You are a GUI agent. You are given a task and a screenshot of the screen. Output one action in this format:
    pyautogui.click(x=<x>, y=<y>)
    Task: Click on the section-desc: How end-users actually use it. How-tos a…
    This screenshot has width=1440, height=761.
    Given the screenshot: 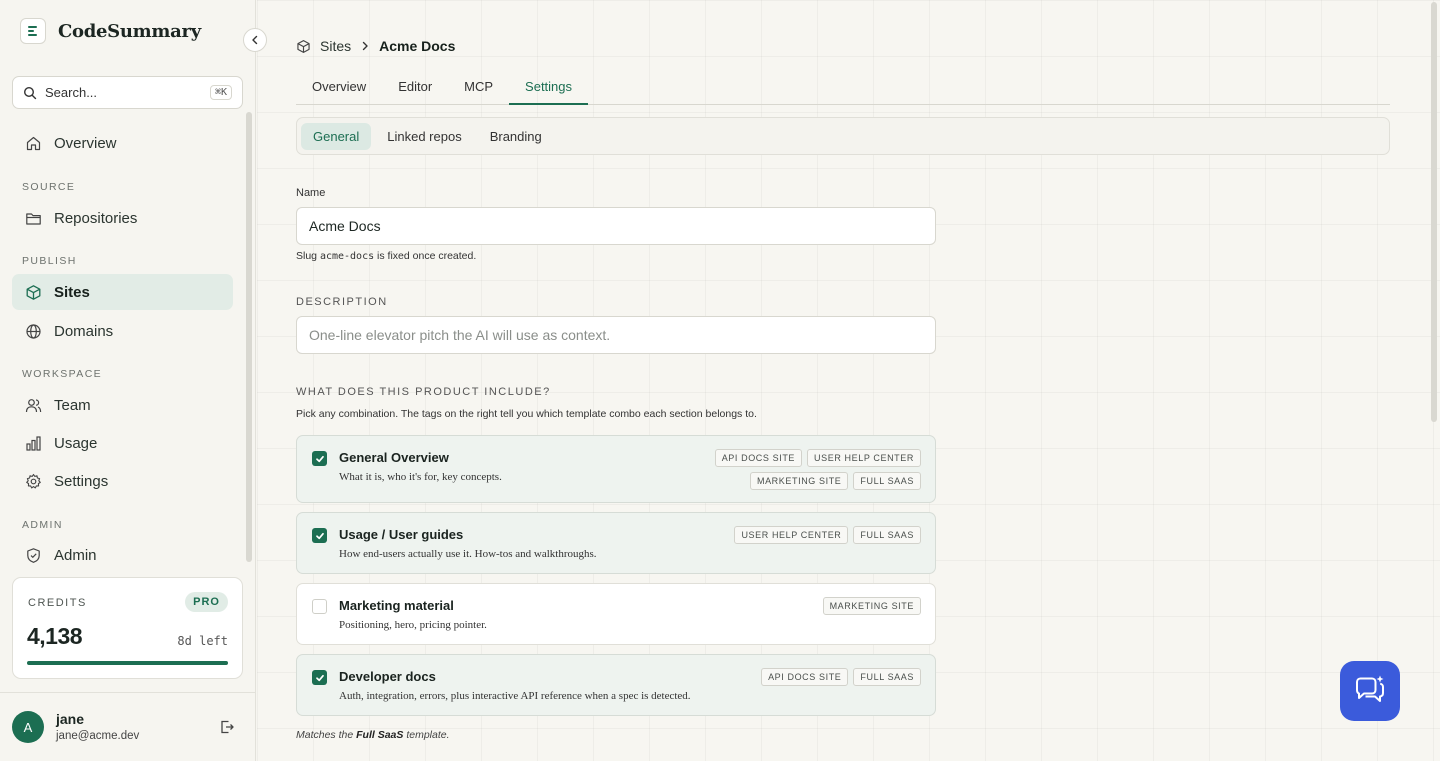 What is the action you would take?
    pyautogui.click(x=468, y=554)
    